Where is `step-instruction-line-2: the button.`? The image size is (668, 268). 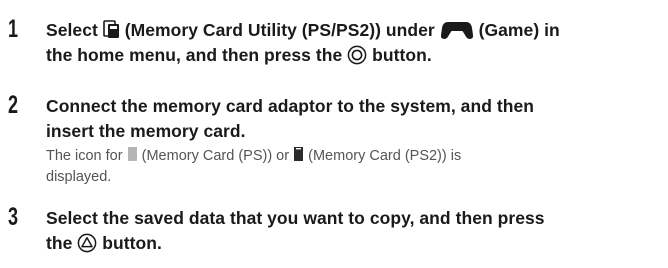
step-instruction-line-2: the button. is located at coordinates (353, 243).